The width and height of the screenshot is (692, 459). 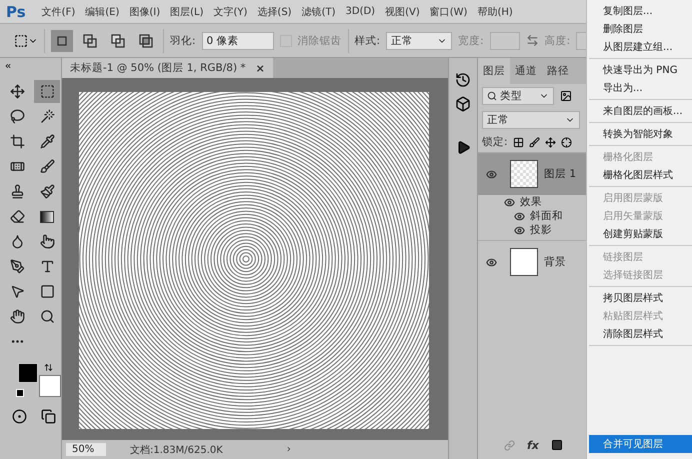 What do you see at coordinates (492, 96) in the screenshot?
I see `search-icon` at bounding box center [492, 96].